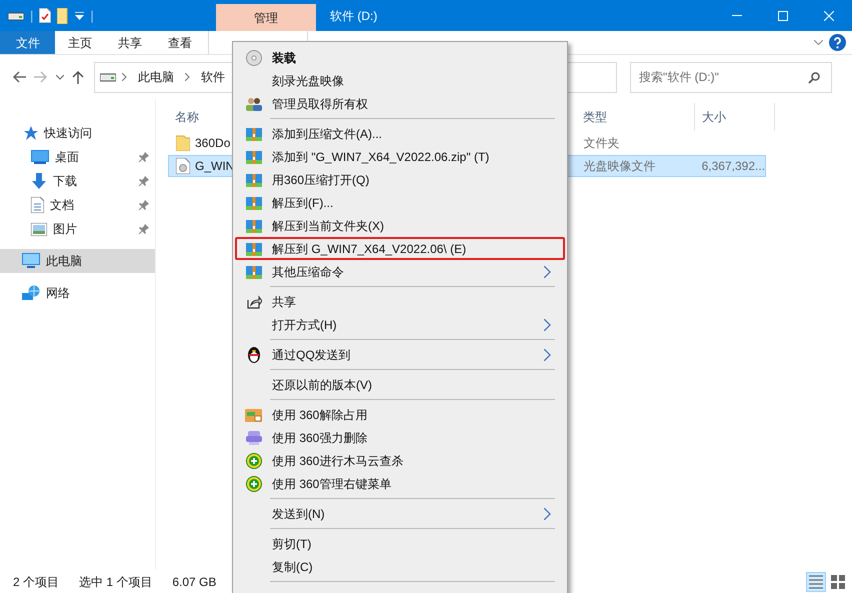 This screenshot has width=852, height=593. I want to click on contextual-tab-header: 管理, so click(266, 17).